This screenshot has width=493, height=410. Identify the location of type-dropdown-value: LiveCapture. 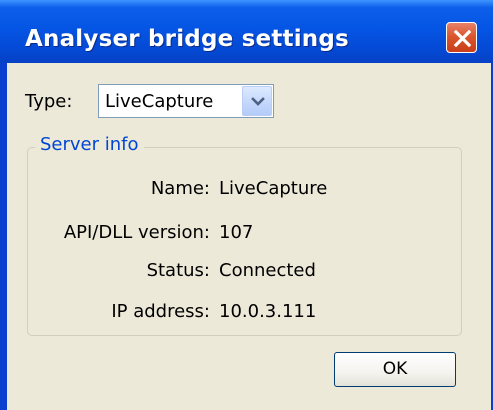
(159, 101).